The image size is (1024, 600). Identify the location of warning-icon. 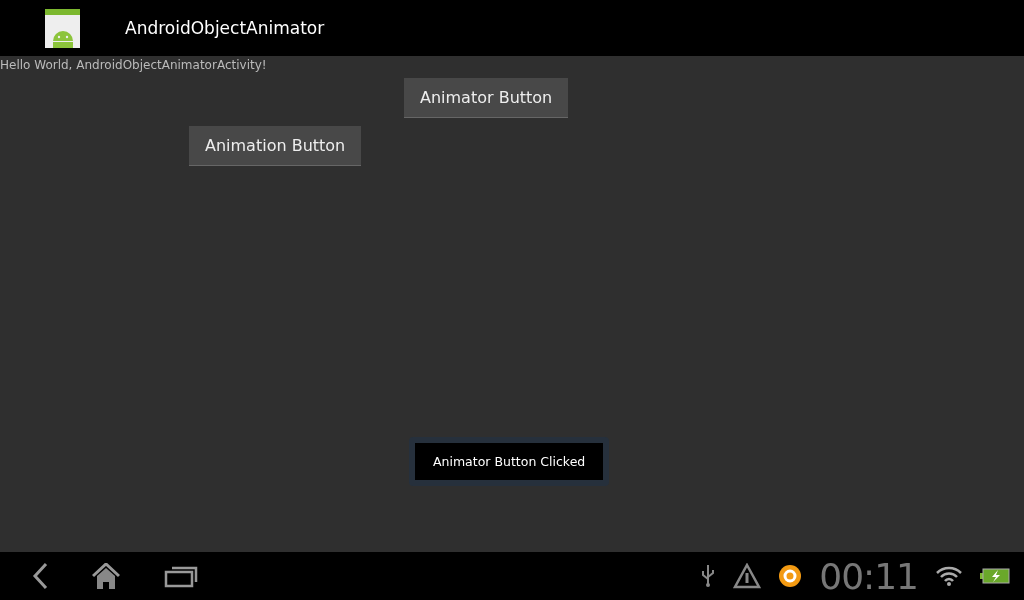
(747, 576).